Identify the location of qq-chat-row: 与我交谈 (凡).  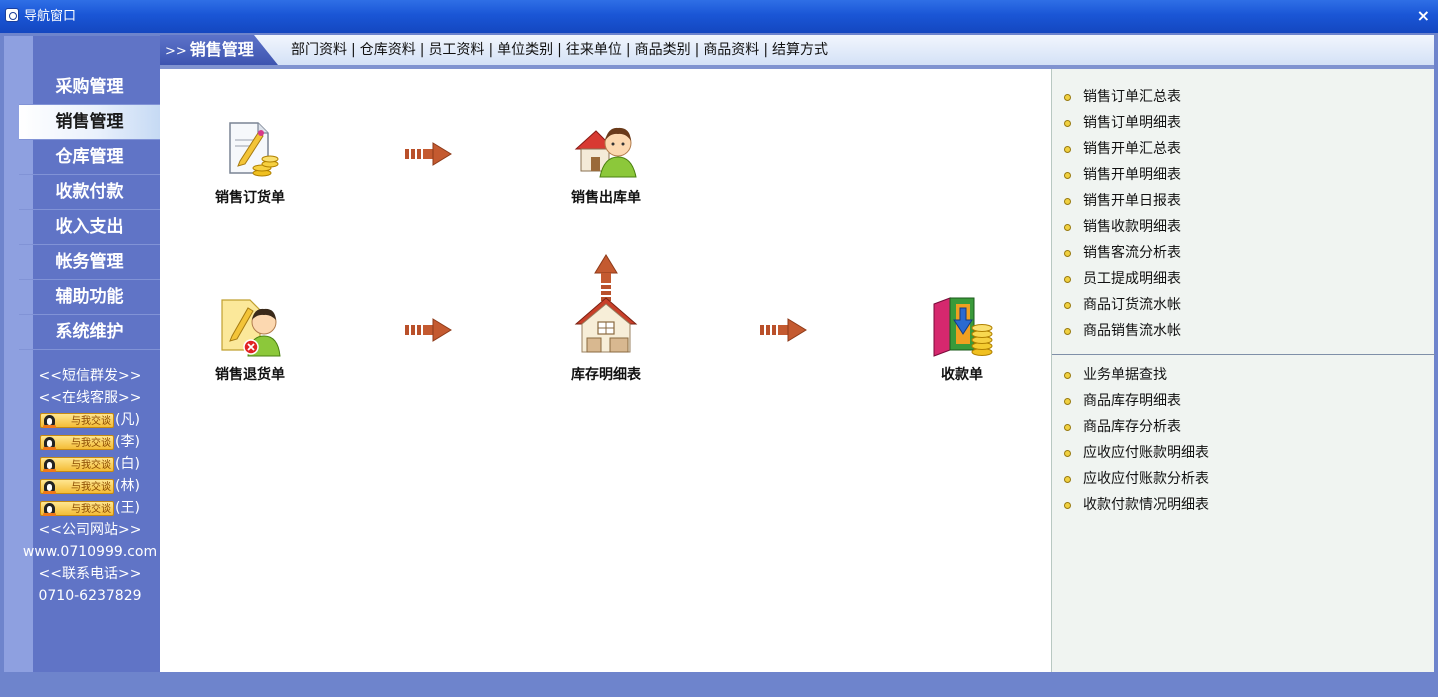
(90, 420).